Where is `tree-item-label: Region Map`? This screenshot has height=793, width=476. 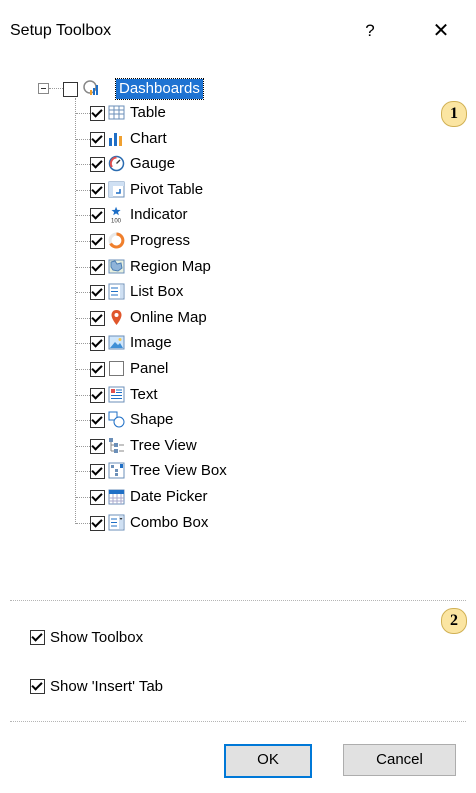 tree-item-label: Region Map is located at coordinates (170, 266).